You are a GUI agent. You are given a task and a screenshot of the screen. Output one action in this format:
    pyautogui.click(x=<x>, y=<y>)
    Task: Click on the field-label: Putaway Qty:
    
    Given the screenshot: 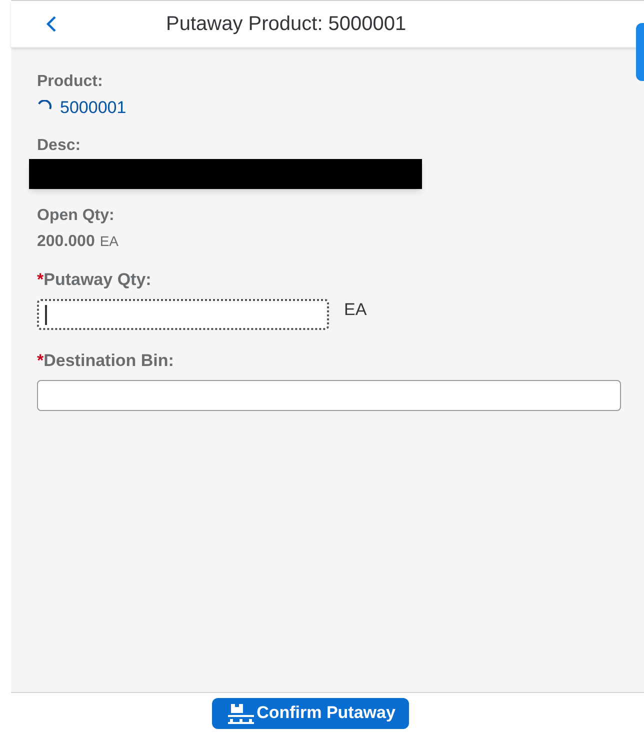 What is the action you would take?
    pyautogui.click(x=98, y=280)
    